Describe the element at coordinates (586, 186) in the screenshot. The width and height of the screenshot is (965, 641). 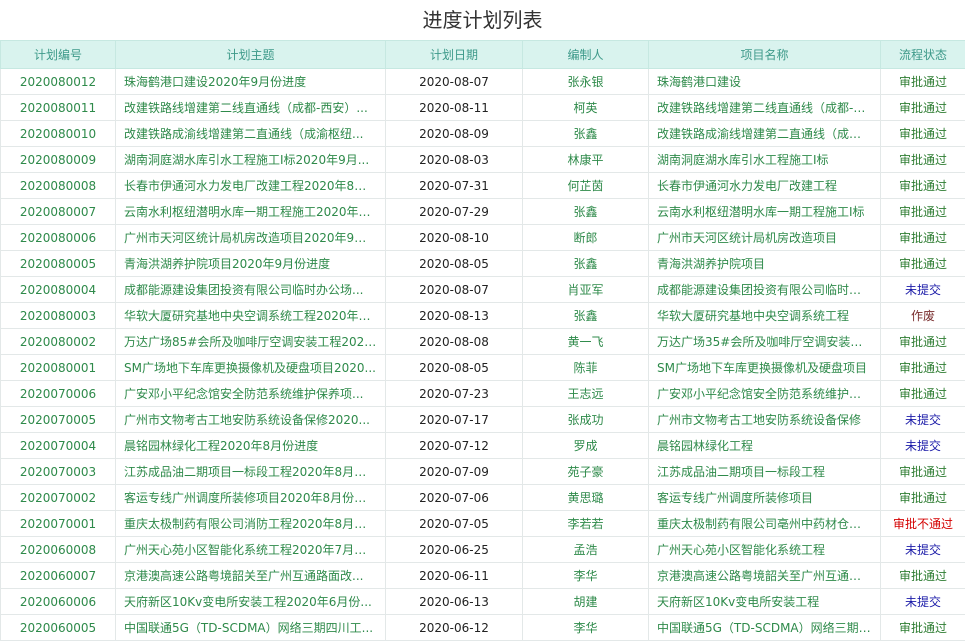
I see `cell-author: 何芷茵` at that location.